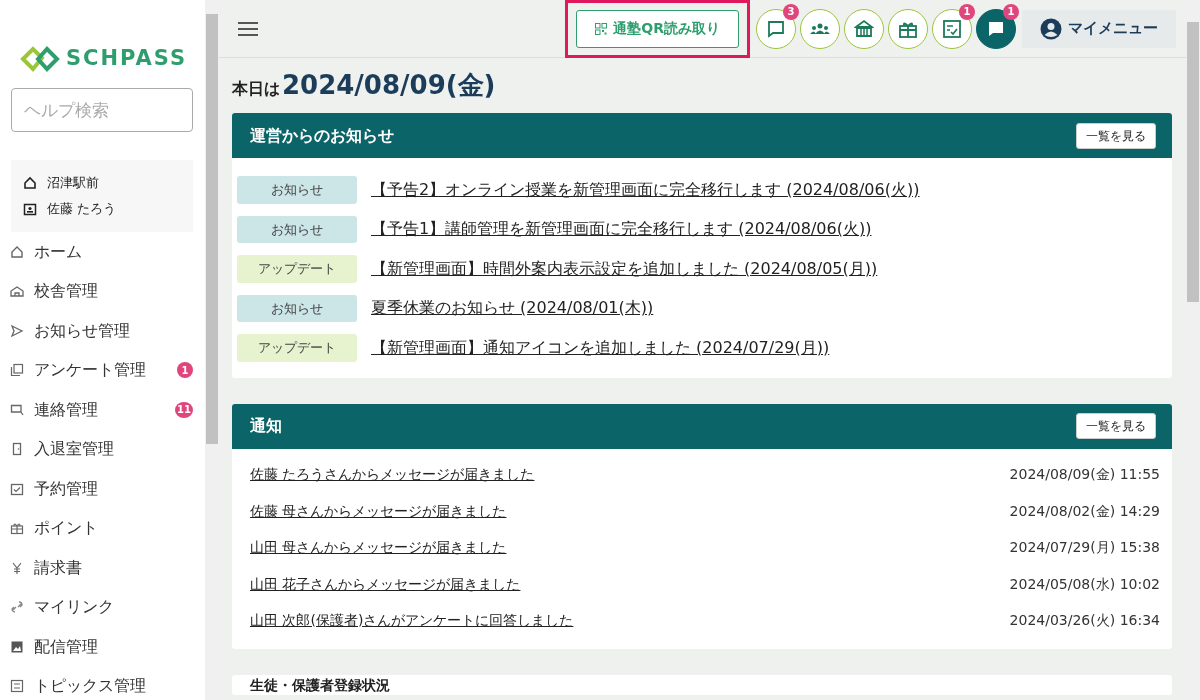 The image size is (1200, 700). What do you see at coordinates (102, 568) in the screenshot?
I see `sidebar-item: 請求書` at bounding box center [102, 568].